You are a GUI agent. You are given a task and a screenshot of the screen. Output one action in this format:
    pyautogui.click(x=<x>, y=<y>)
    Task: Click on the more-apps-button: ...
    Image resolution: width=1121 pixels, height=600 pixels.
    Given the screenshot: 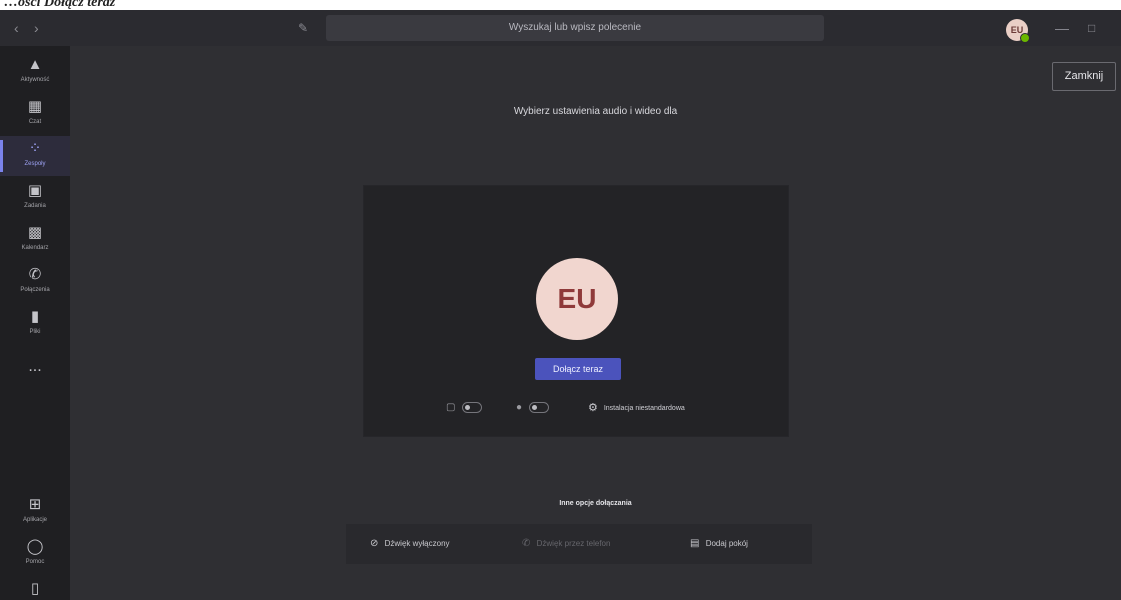 What is the action you would take?
    pyautogui.click(x=35, y=367)
    